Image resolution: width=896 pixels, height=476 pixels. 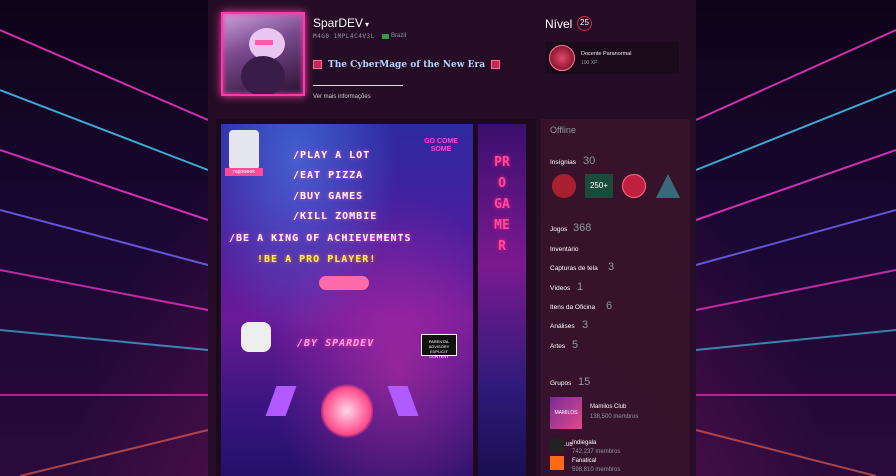 What do you see at coordinates (584, 443) in the screenshot?
I see `group-name: Indiegala` at bounding box center [584, 443].